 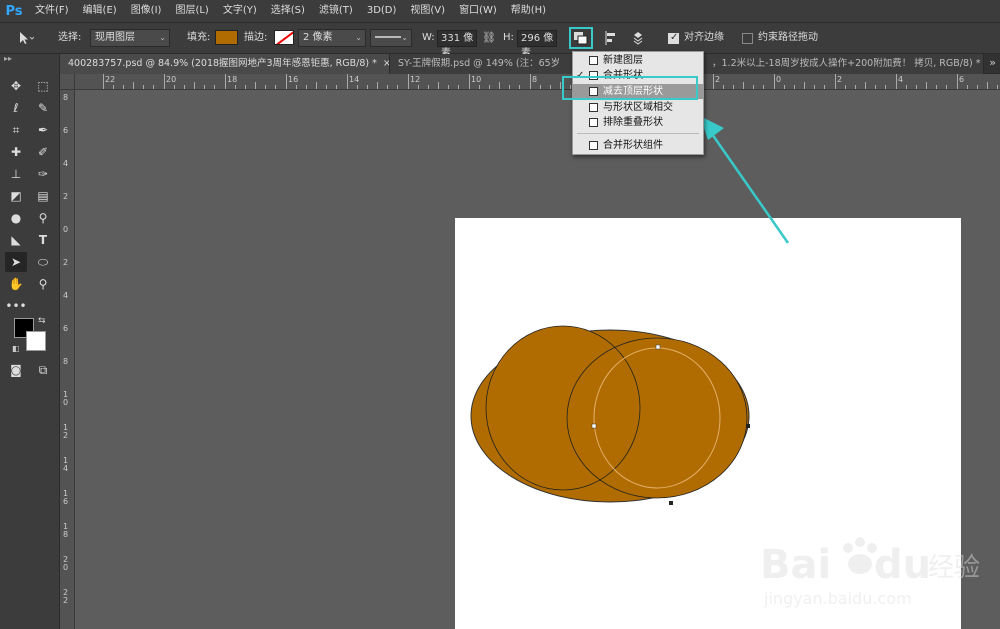 What do you see at coordinates (130, 38) in the screenshot?
I see `select-dropdown: 现用图层 ⌄` at bounding box center [130, 38].